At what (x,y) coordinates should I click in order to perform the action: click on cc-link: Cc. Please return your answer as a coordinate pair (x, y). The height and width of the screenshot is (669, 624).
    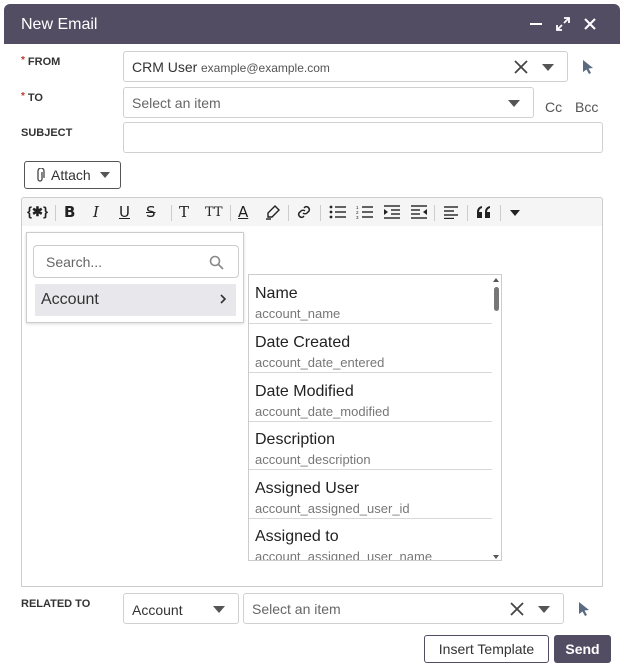
    Looking at the image, I should click on (553, 107).